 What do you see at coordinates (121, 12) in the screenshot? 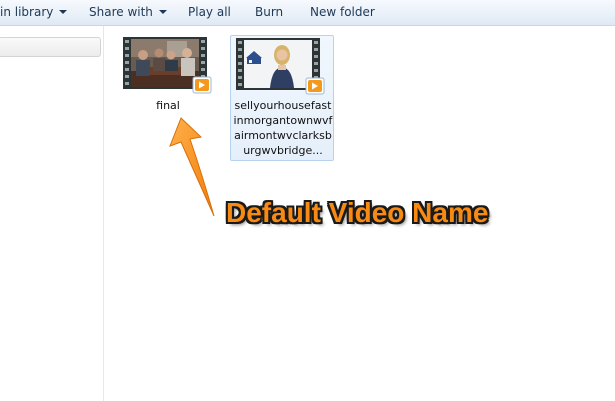
I see `share-with-label: Share with` at bounding box center [121, 12].